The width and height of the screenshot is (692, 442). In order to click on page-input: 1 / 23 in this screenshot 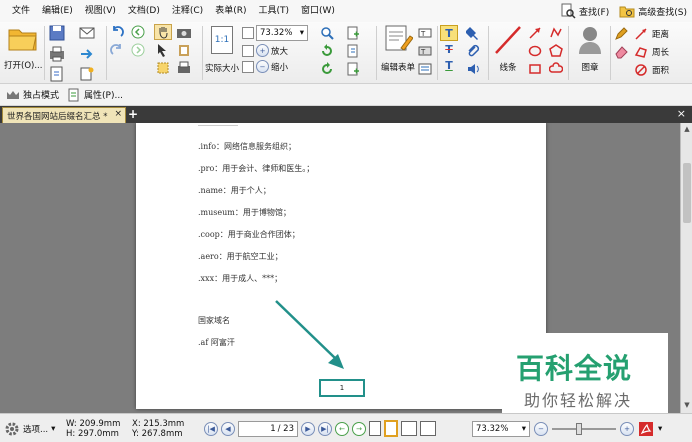, I will do `click(268, 428)`.